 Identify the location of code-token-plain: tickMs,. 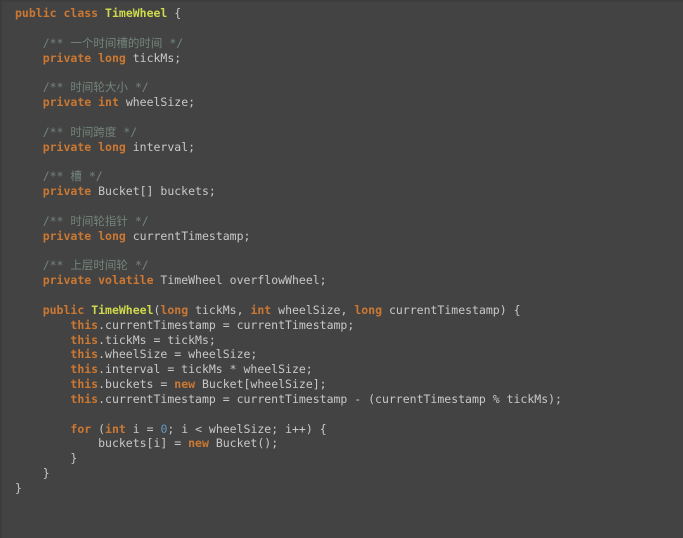
(219, 309).